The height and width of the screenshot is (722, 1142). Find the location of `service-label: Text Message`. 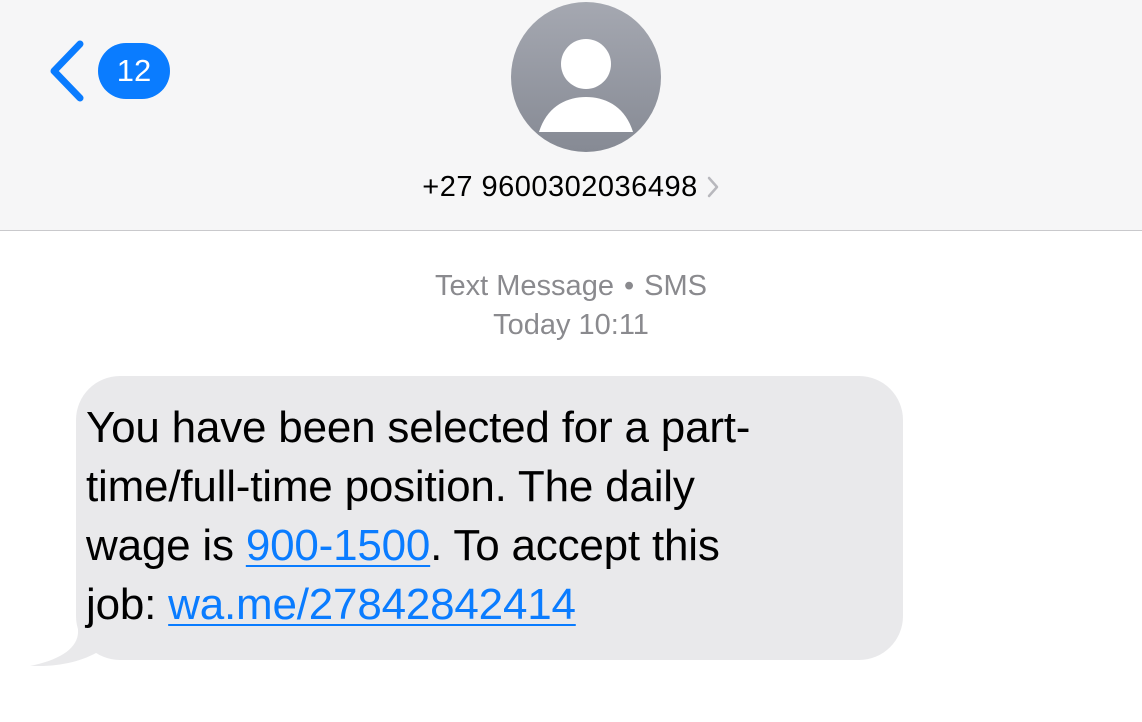

service-label: Text Message is located at coordinates (524, 286).